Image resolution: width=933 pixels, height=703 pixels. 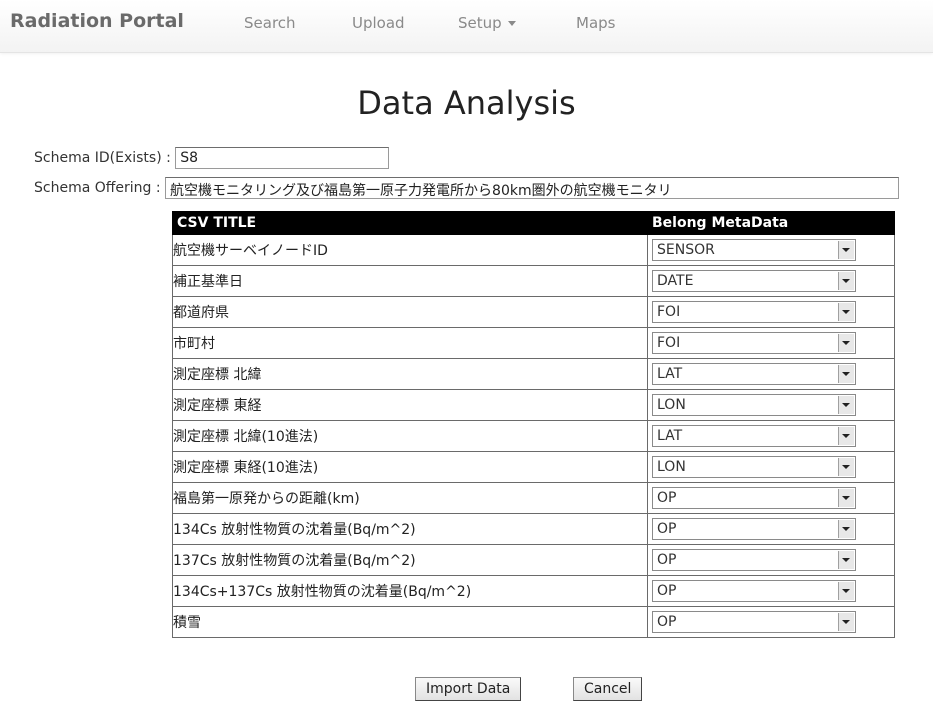 I want to click on csv-title-cell: 補正基準日, so click(x=410, y=281).